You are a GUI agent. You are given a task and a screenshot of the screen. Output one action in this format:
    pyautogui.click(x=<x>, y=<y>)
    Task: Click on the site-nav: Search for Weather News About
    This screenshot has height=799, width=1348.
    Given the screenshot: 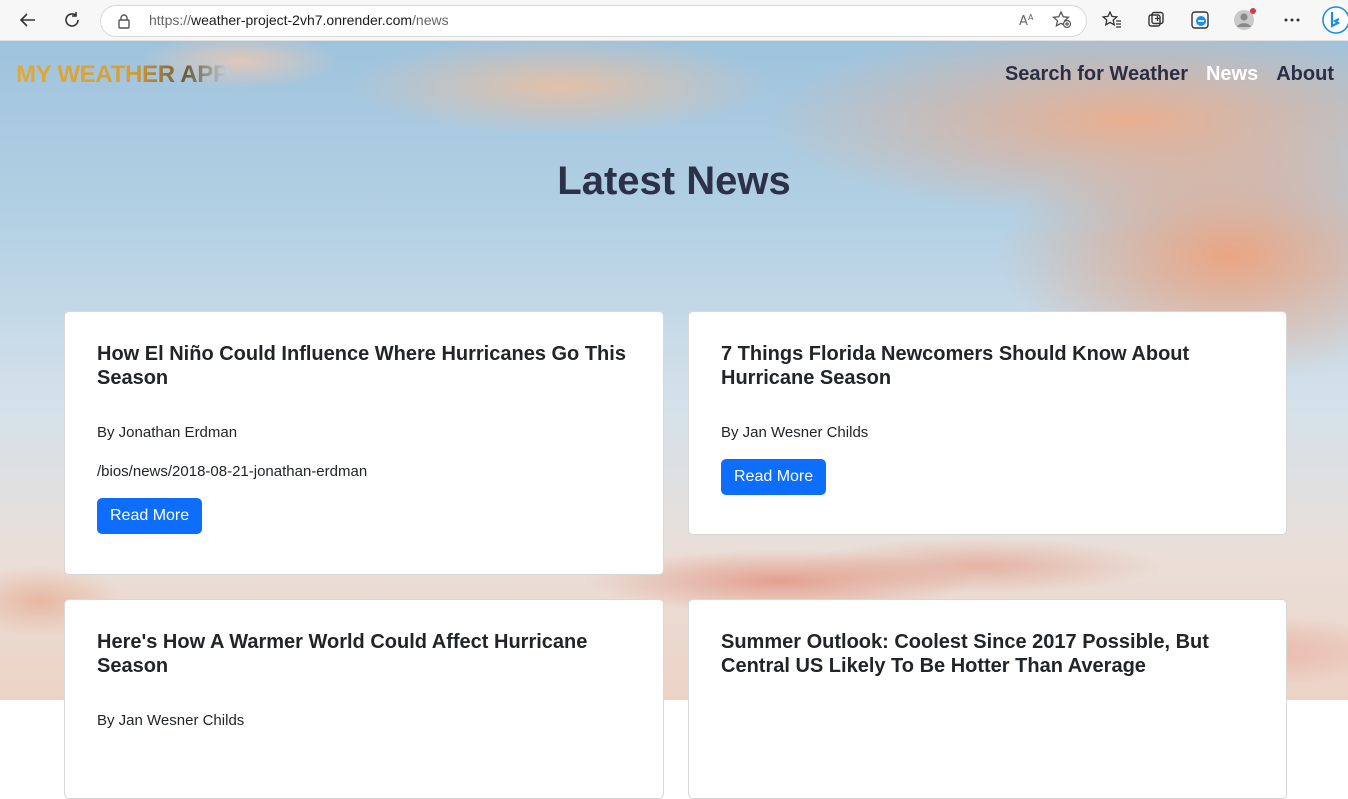 What is the action you would take?
    pyautogui.click(x=1169, y=74)
    